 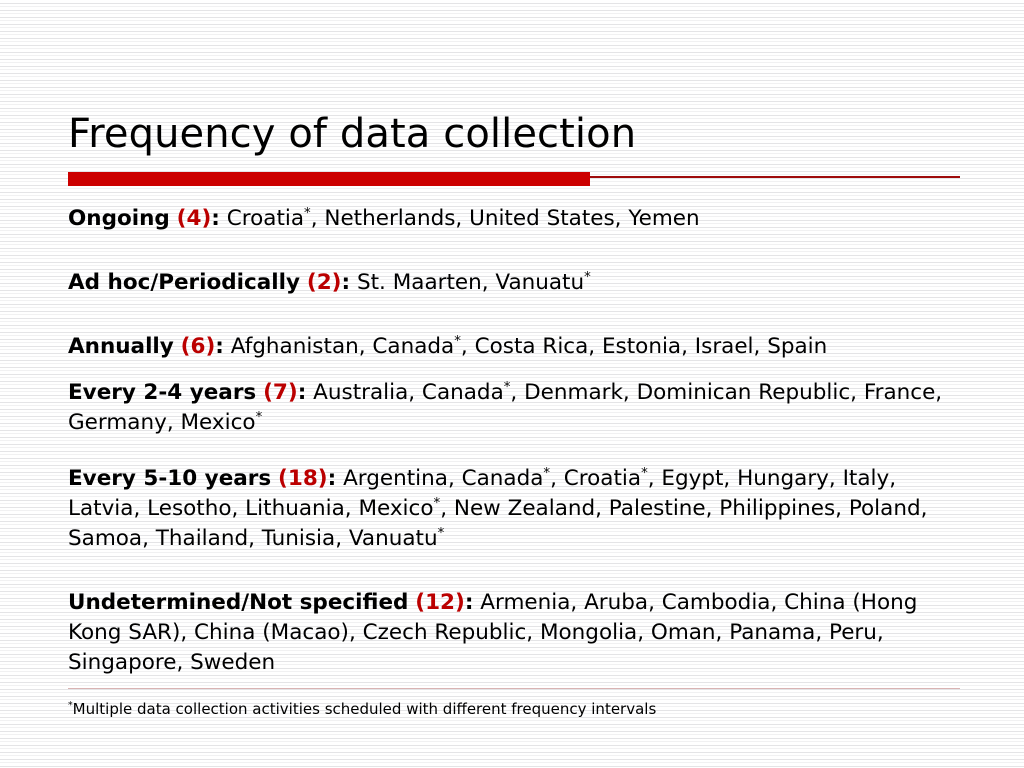 What do you see at coordinates (184, 282) in the screenshot?
I see `entry-label: Ad hoc/Periodically` at bounding box center [184, 282].